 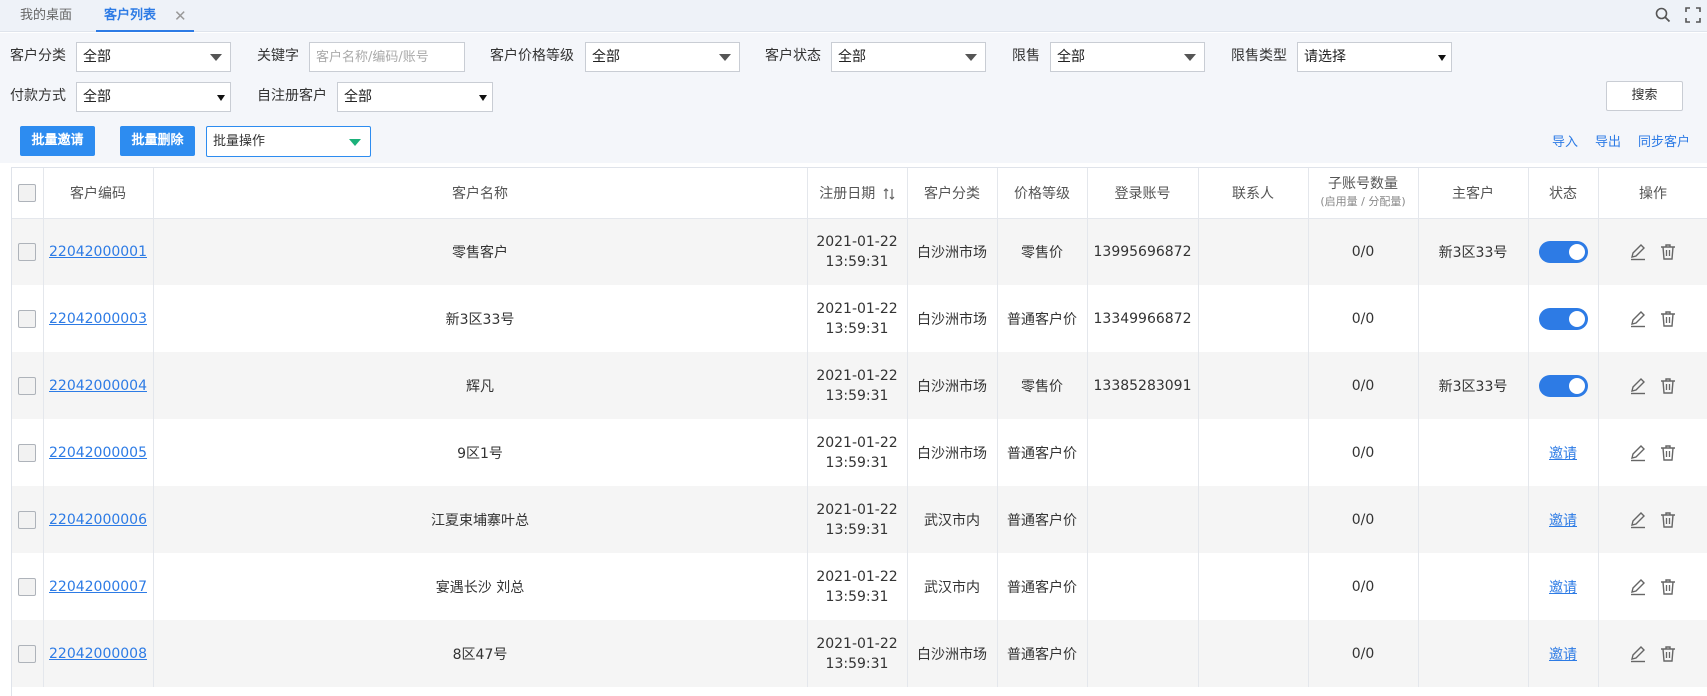 What do you see at coordinates (480, 653) in the screenshot?
I see `customer-name: 8区47号` at bounding box center [480, 653].